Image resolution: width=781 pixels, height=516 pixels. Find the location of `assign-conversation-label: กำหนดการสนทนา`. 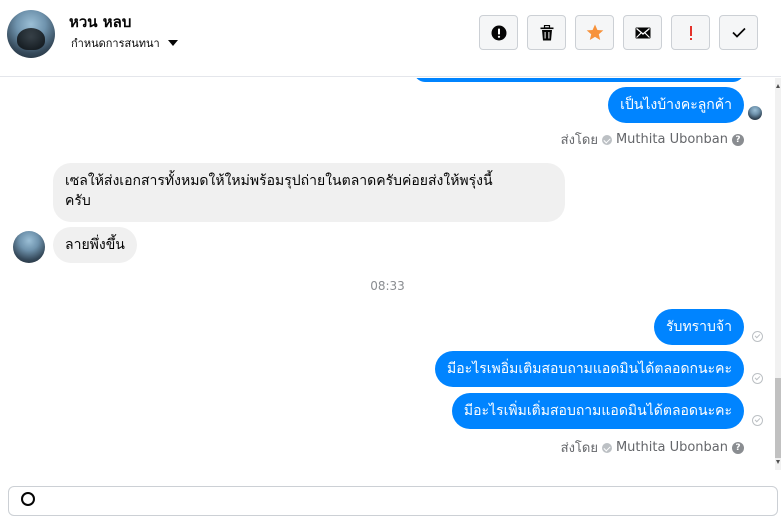

assign-conversation-label: กำหนดการสนทนา is located at coordinates (115, 43).